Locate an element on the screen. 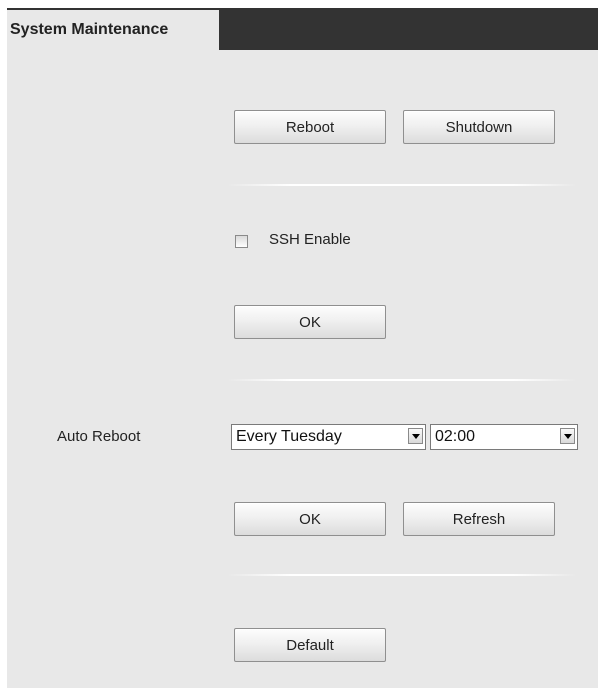  auto-reboot-ok-button: OK is located at coordinates (310, 519).